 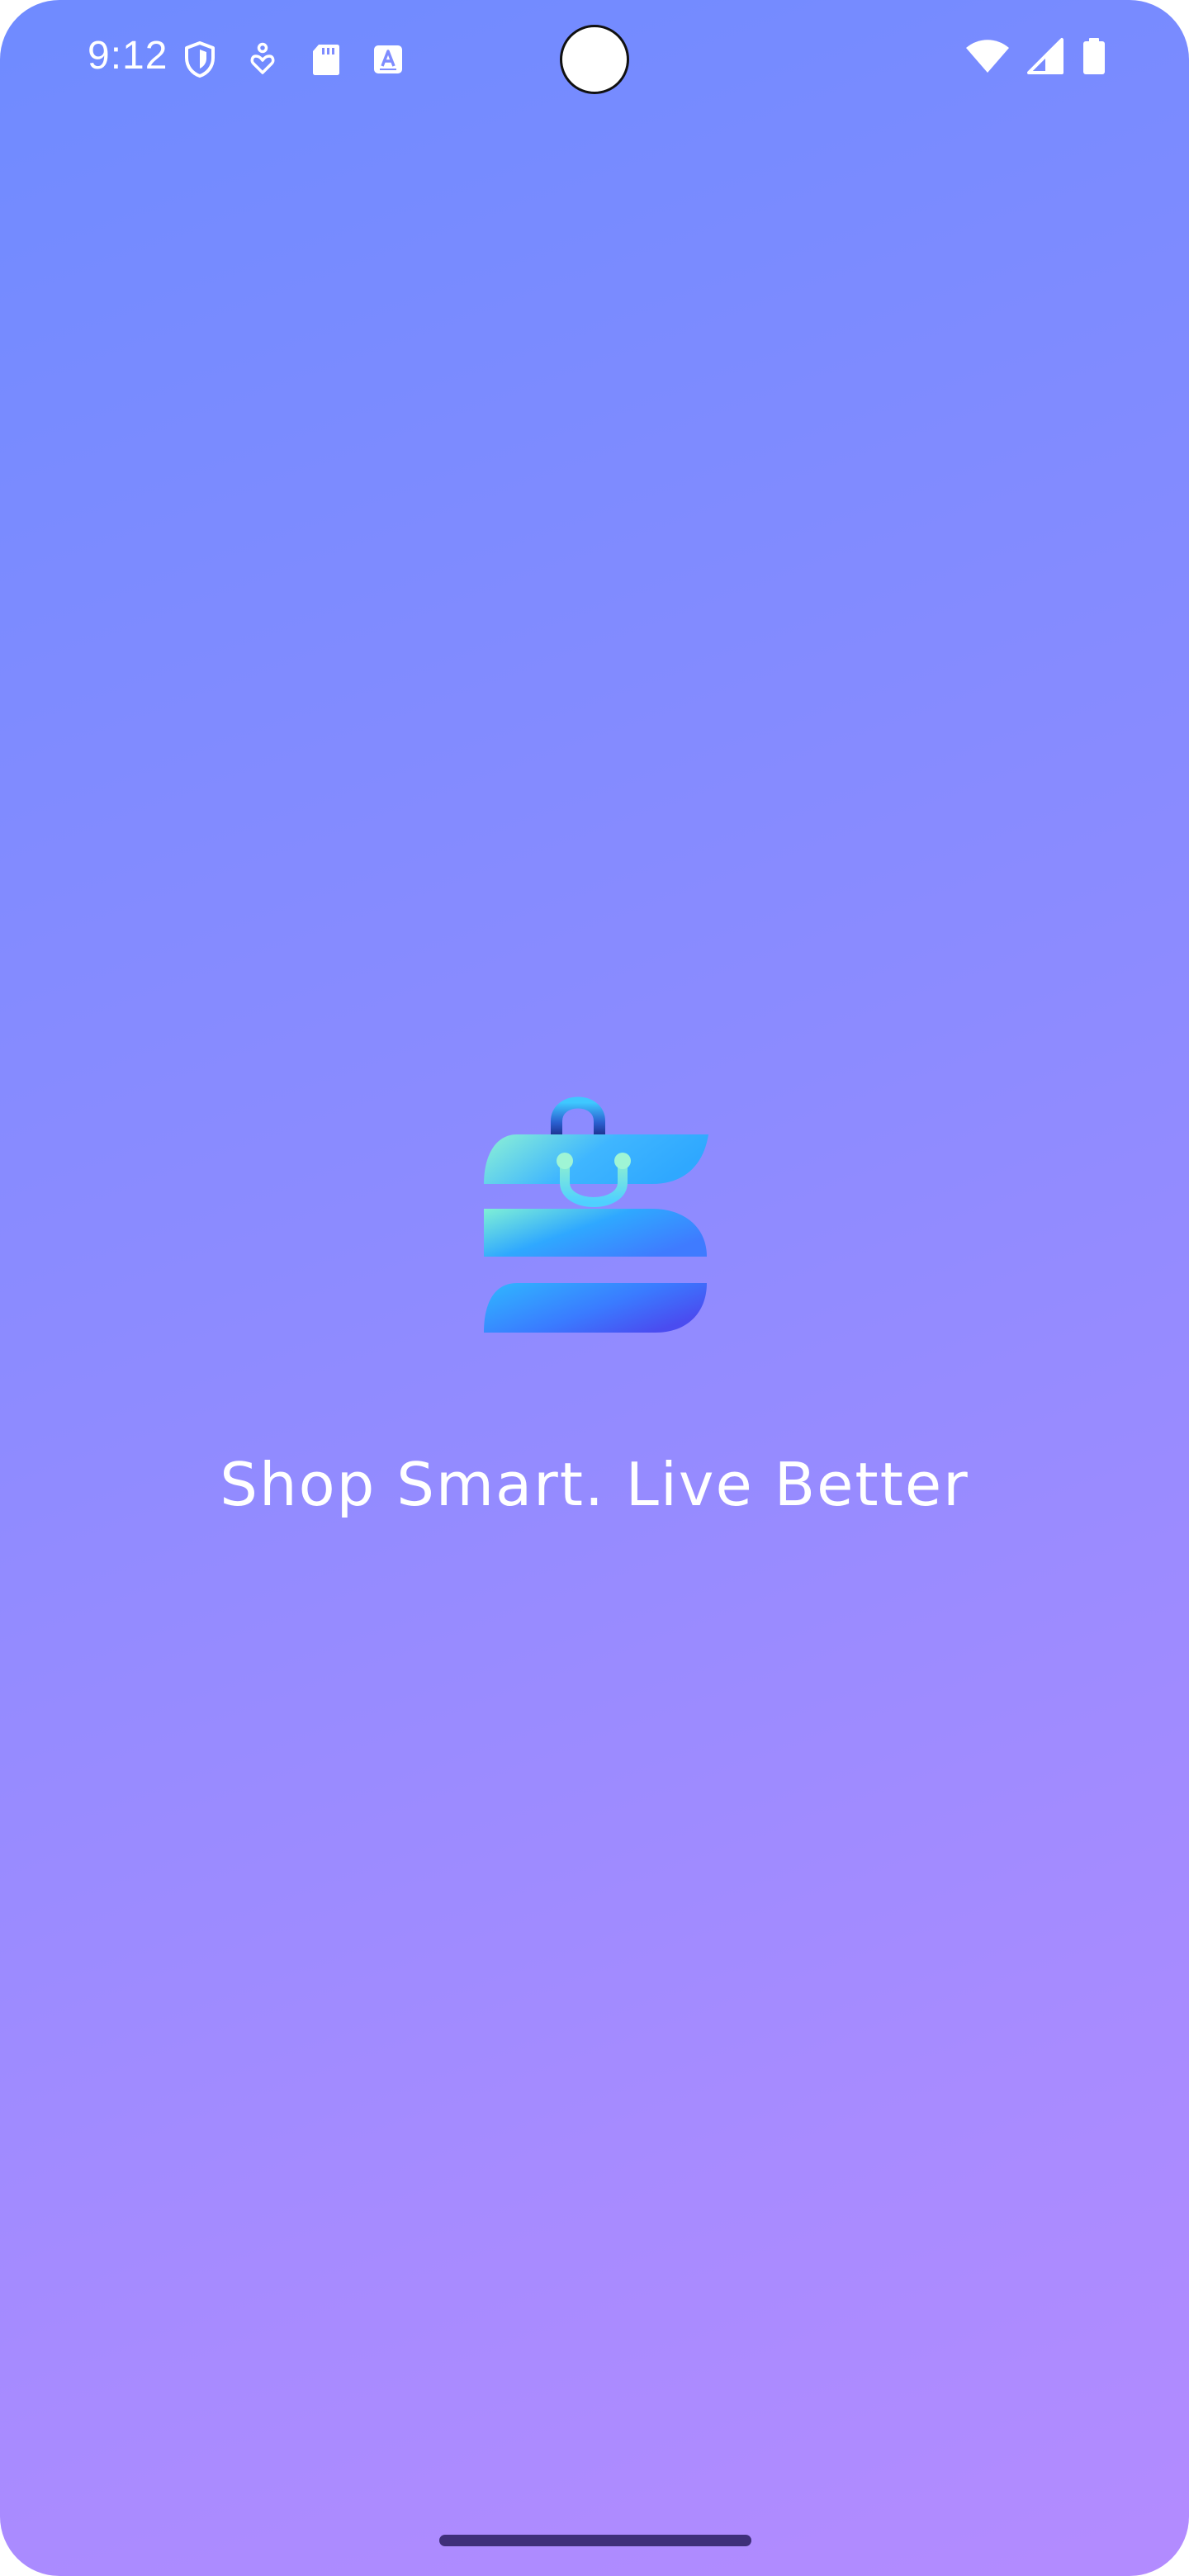 What do you see at coordinates (596, 1214) in the screenshot?
I see `shopping-bag-logo` at bounding box center [596, 1214].